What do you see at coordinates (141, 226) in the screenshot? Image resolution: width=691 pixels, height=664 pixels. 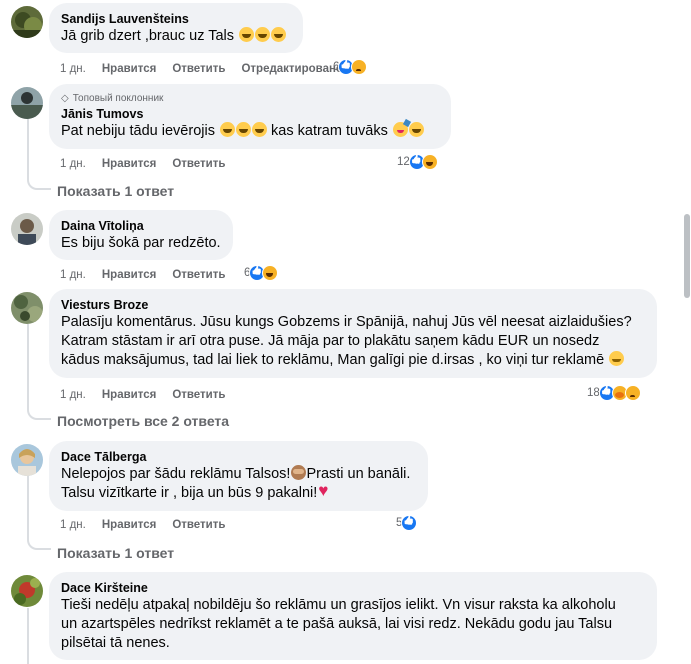 I see `comment-author: Daina Vītoliņa` at bounding box center [141, 226].